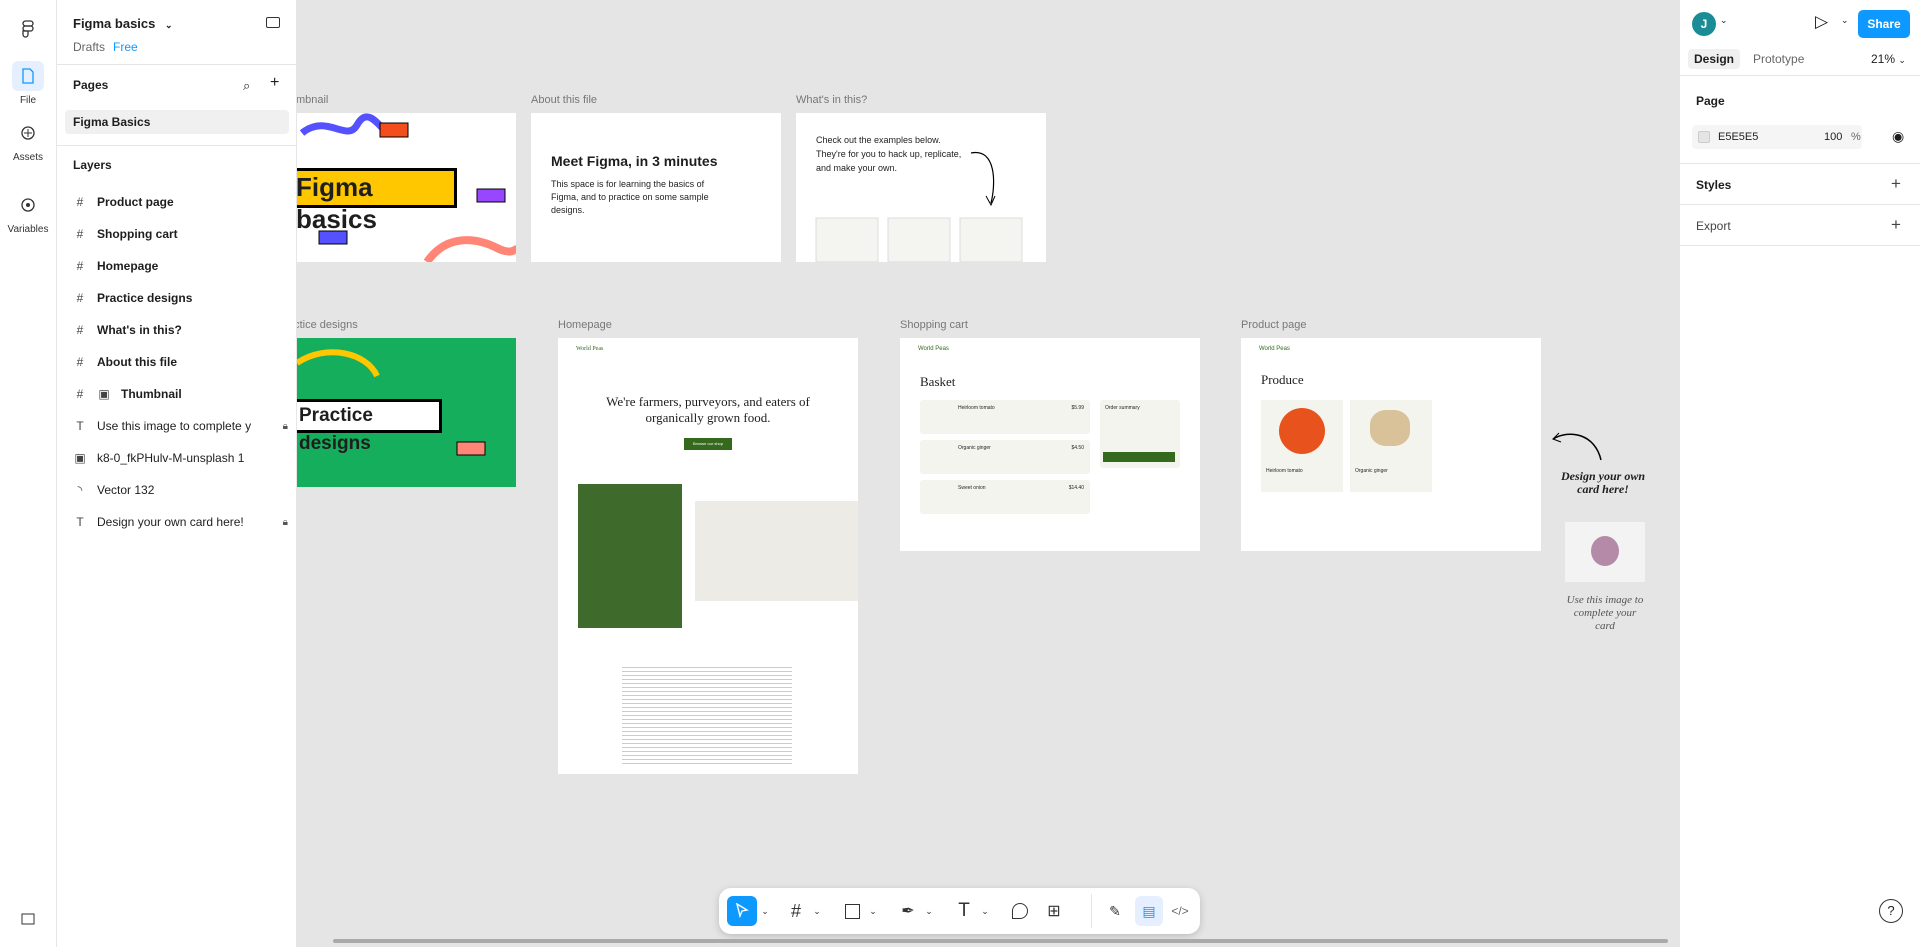 The image size is (1920, 947). Describe the element at coordinates (1273, 325) in the screenshot. I see `frame-label-product: Product page` at that location.